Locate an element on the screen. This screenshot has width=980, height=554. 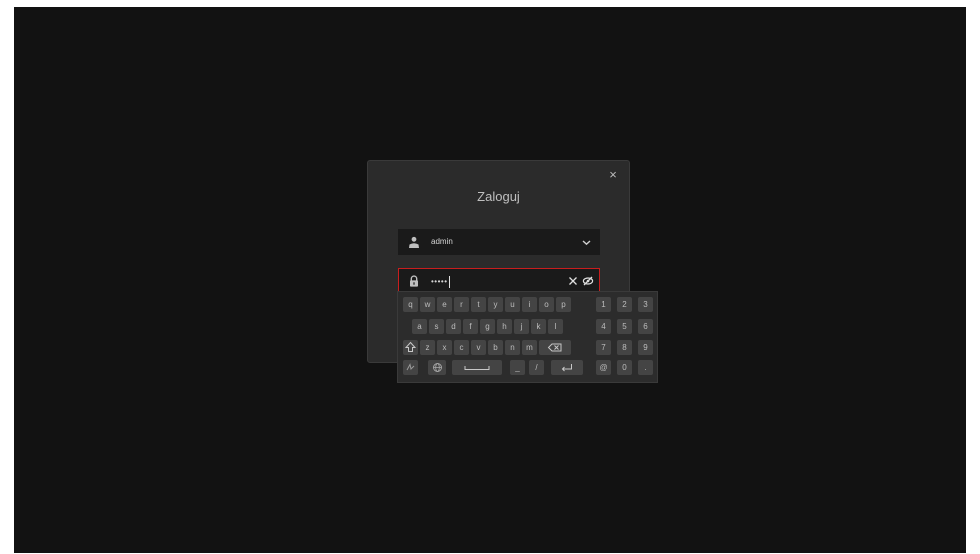
key-8: 8 is located at coordinates (624, 347).